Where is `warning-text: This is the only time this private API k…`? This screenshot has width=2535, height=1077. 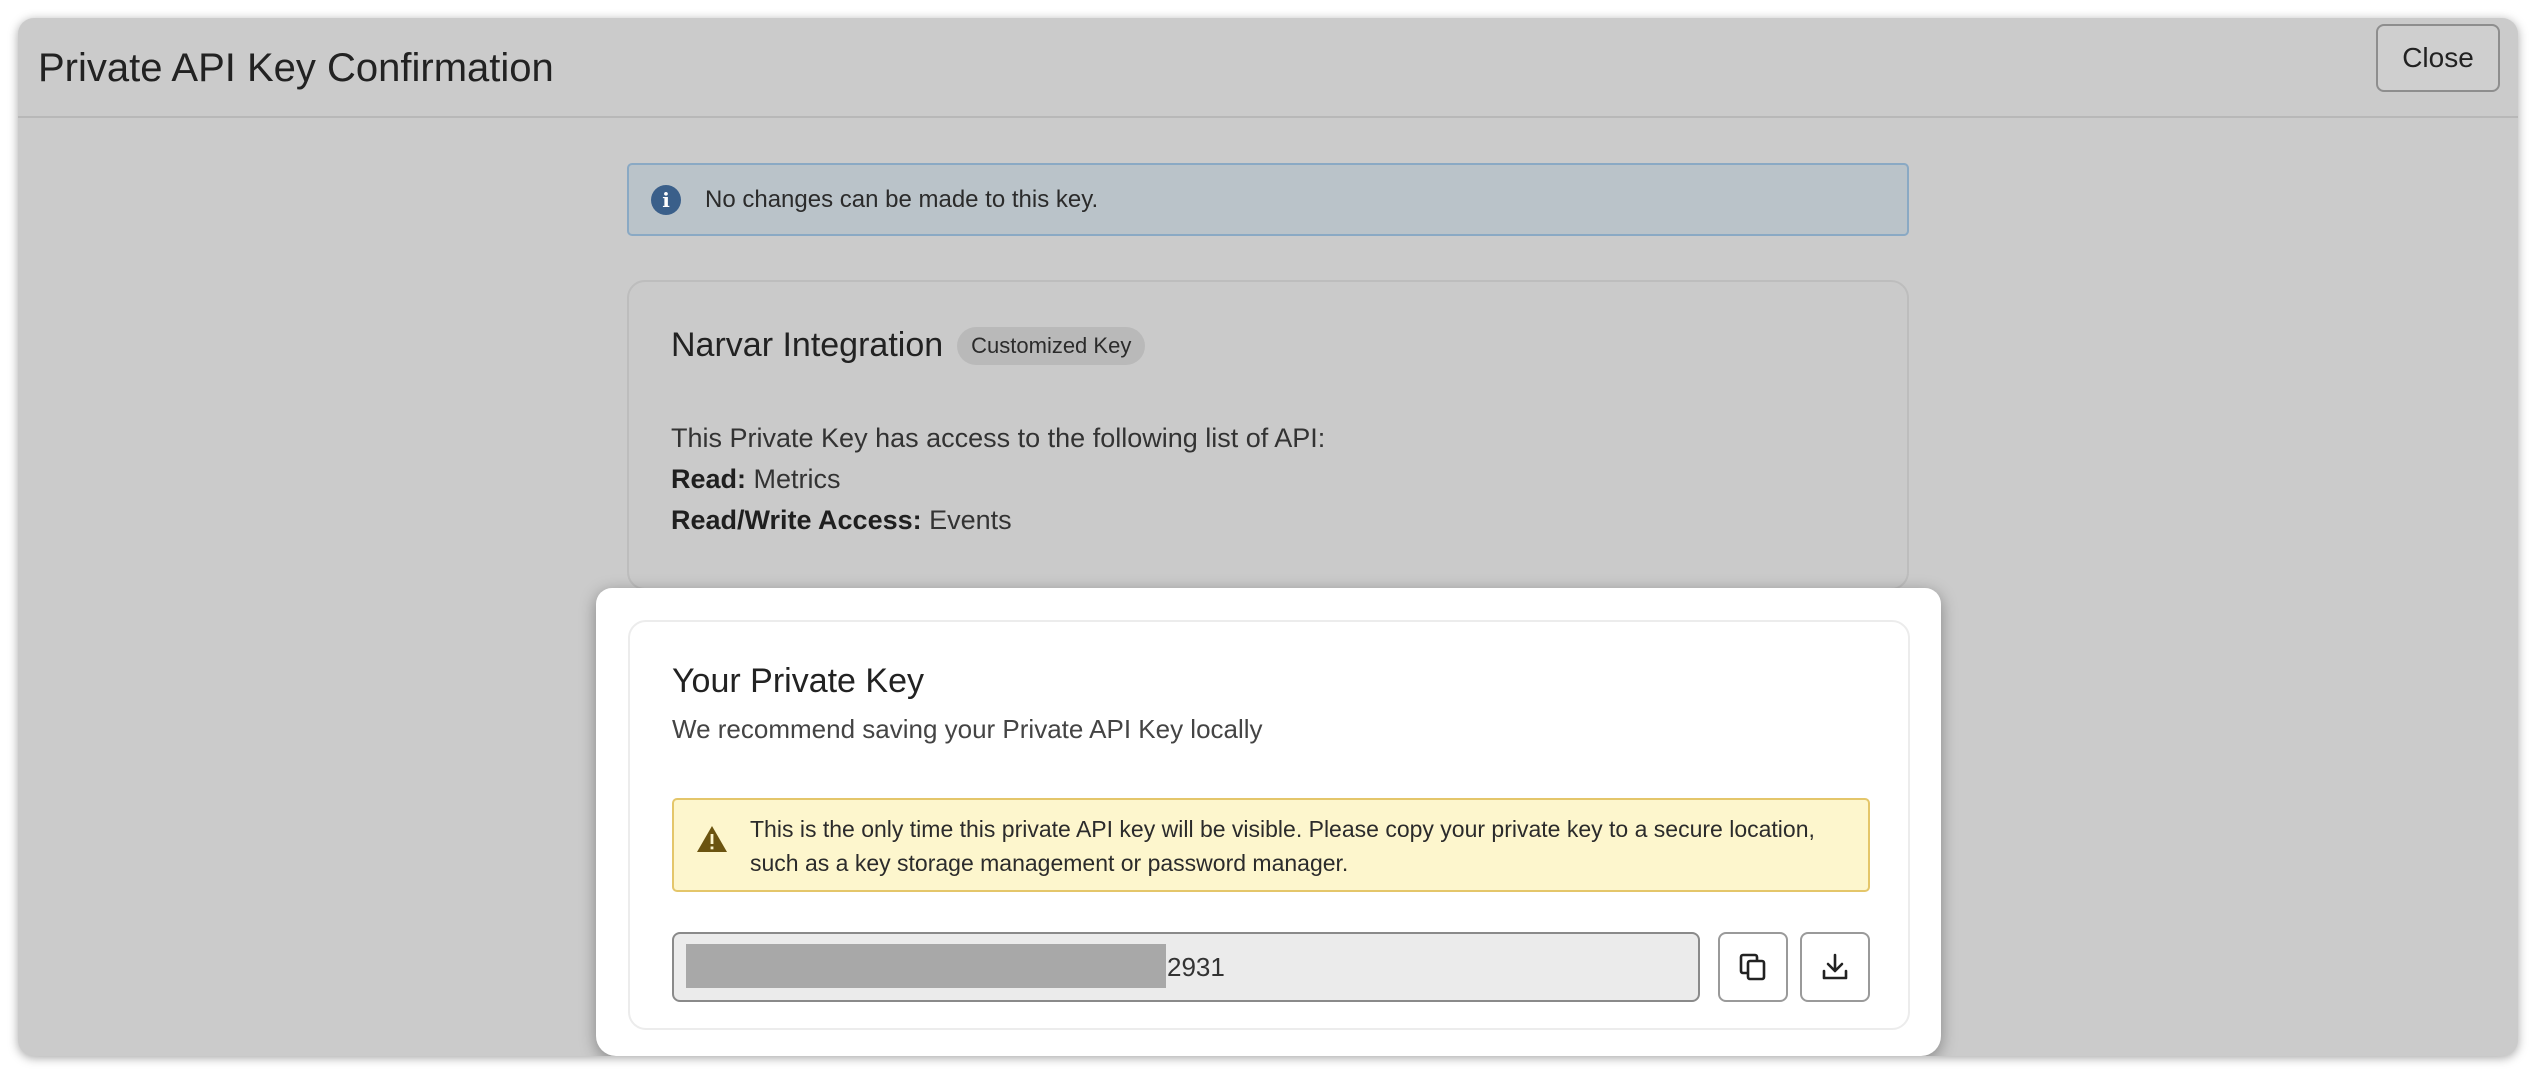 warning-text: This is the only time this private API k… is located at coordinates (1282, 846).